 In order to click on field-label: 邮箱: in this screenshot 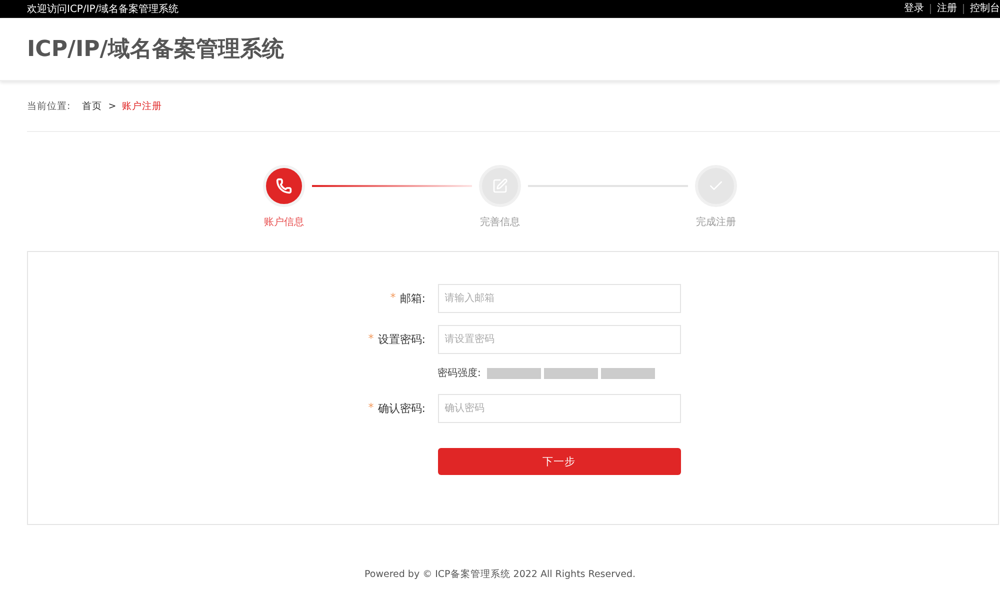, I will do `click(413, 298)`.